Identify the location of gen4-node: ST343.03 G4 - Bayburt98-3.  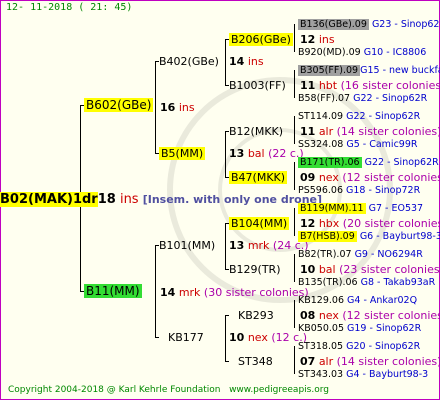
(363, 374).